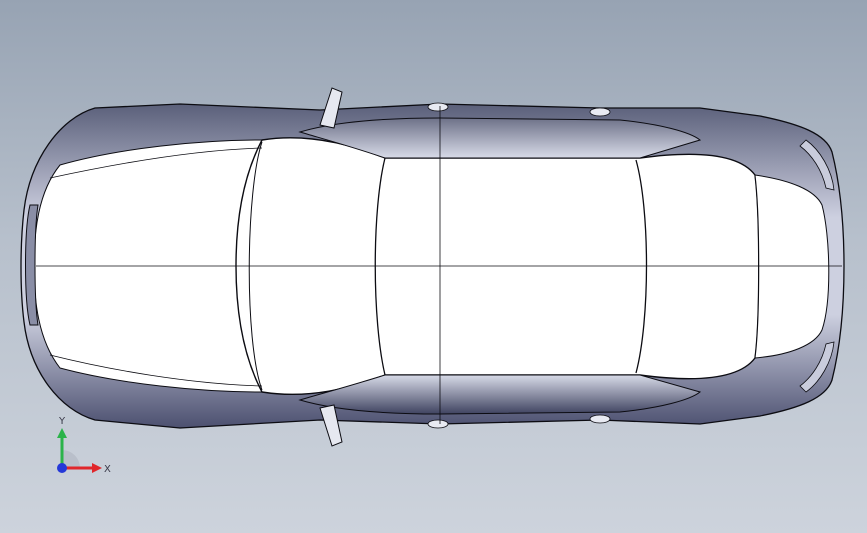 This screenshot has height=533, width=867. What do you see at coordinates (438, 107) in the screenshot?
I see `door-handle-top-front` at bounding box center [438, 107].